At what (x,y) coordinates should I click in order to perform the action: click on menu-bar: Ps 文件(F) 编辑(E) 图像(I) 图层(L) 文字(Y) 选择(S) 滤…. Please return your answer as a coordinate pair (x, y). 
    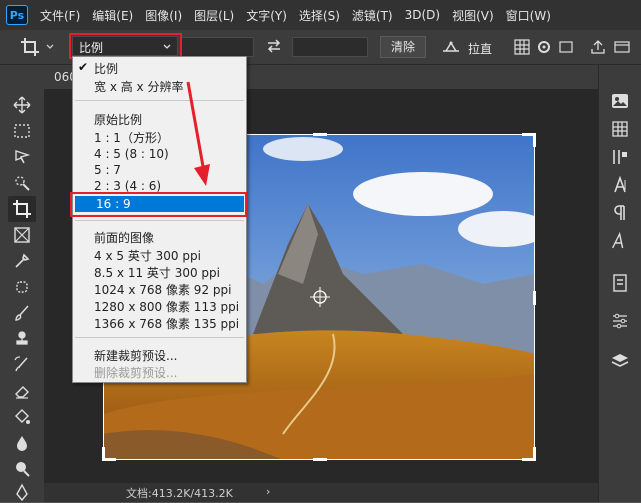
    Looking at the image, I should click on (320, 15).